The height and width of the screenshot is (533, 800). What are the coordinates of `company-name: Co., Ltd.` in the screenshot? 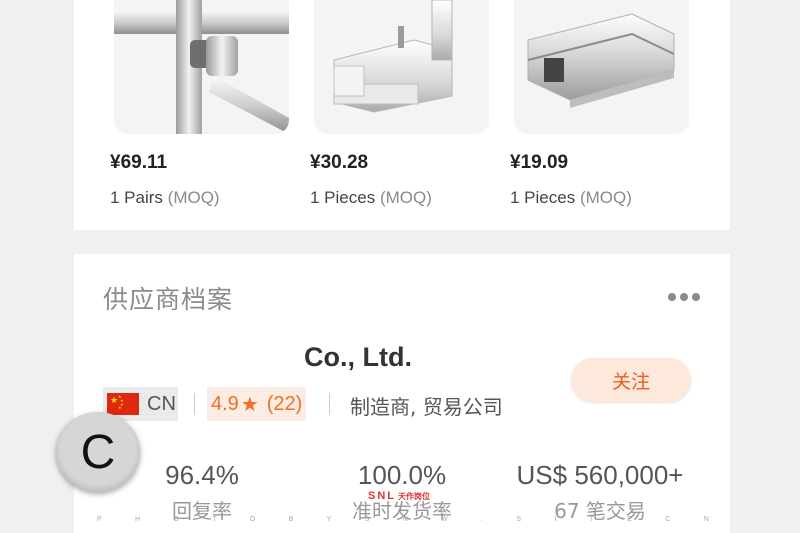 It's located at (358, 357).